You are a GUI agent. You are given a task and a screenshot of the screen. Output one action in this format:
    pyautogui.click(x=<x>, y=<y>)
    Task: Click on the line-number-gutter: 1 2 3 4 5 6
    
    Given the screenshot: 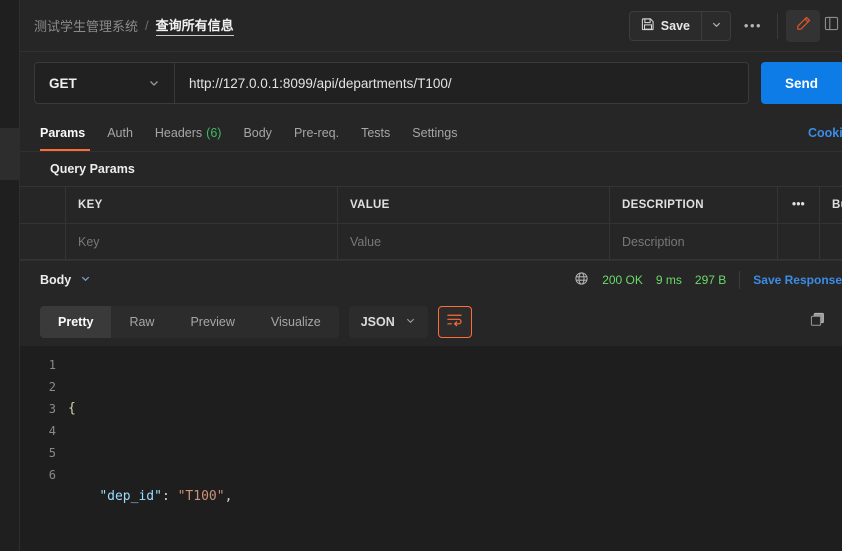 What is the action you would take?
    pyautogui.click(x=43, y=452)
    